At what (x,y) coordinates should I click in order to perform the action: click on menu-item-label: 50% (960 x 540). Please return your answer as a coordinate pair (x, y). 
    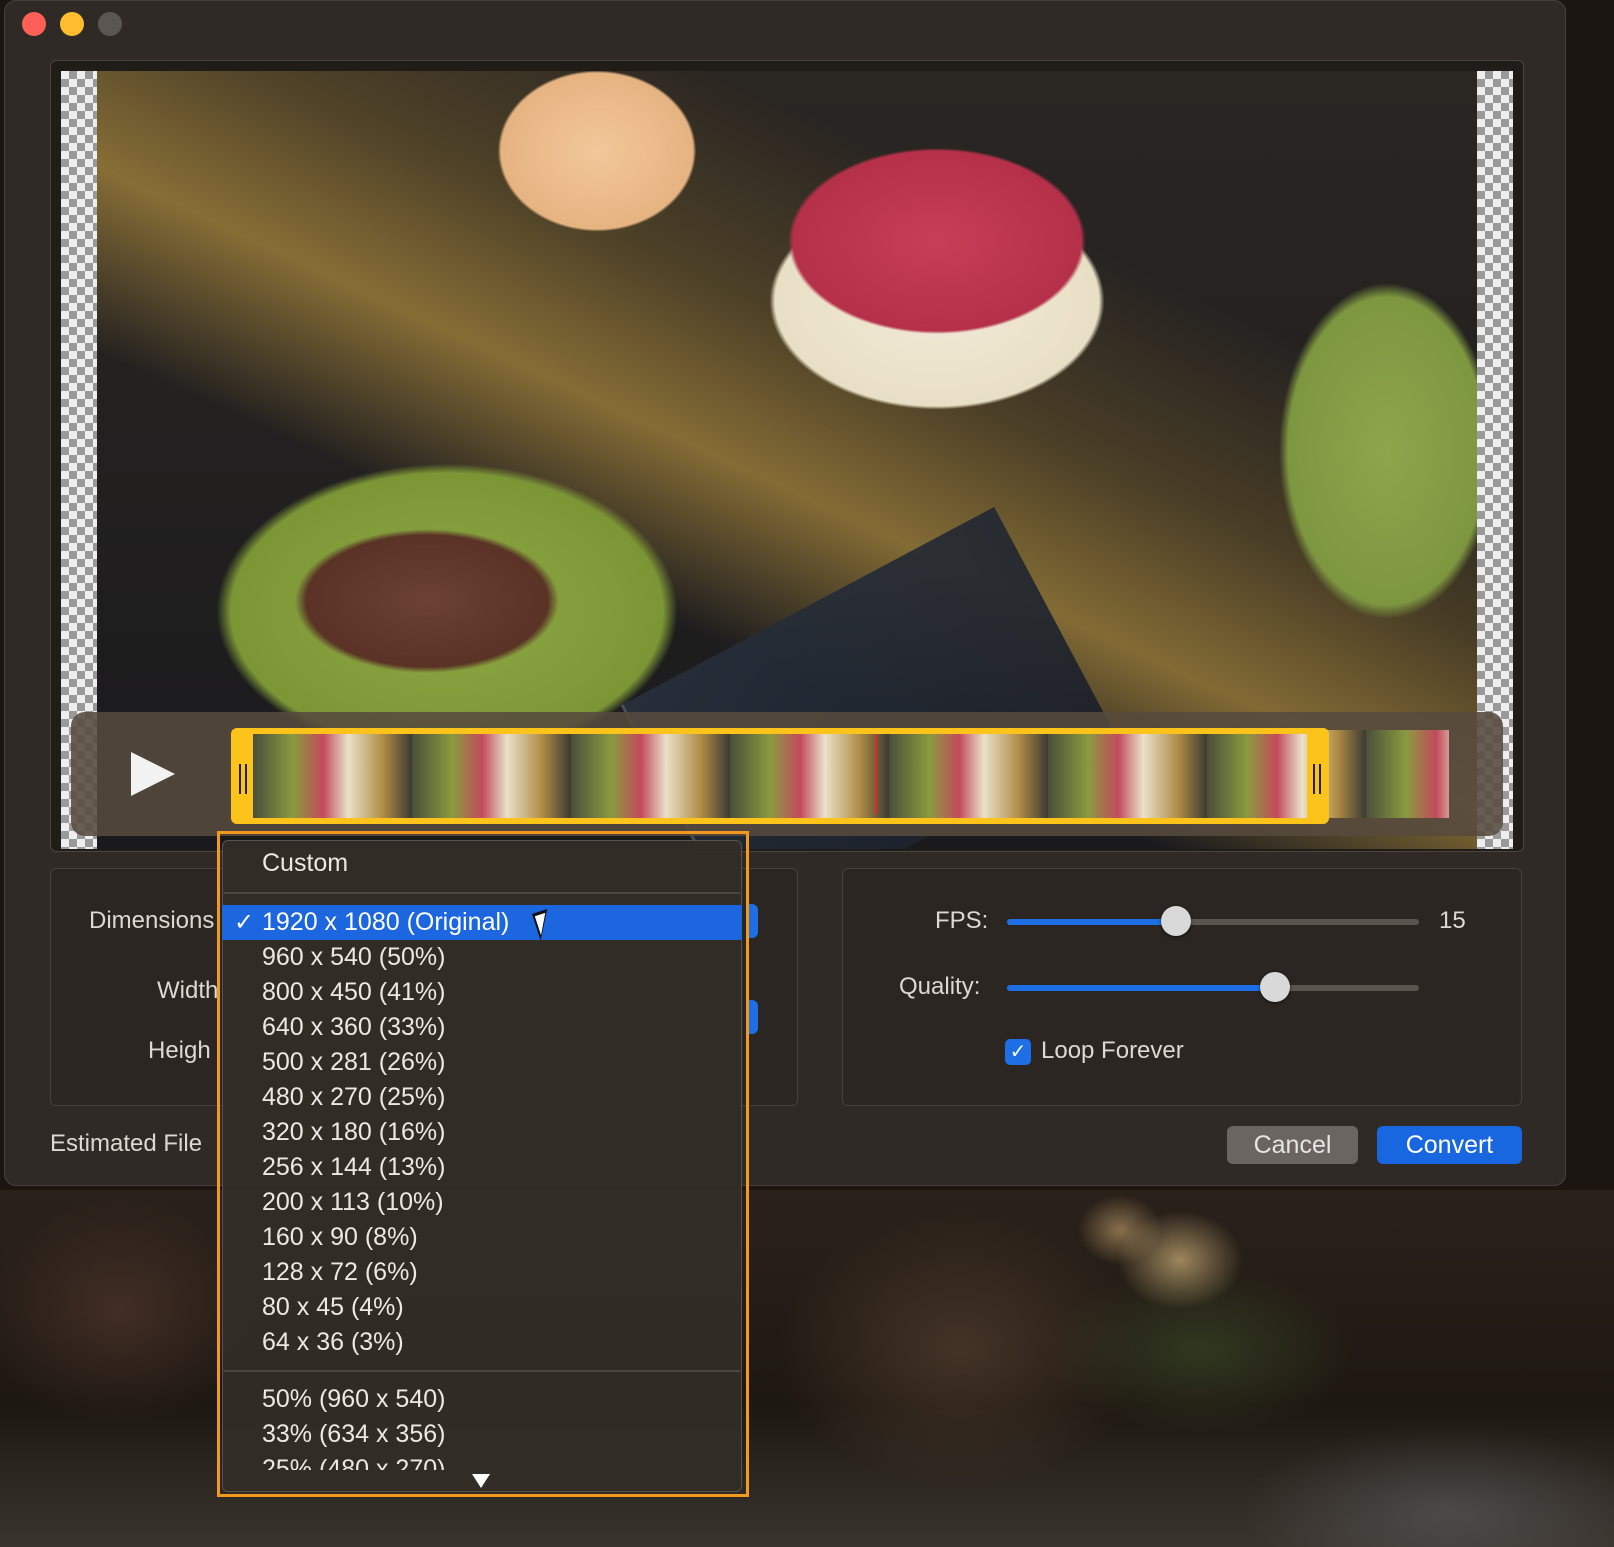
    Looking at the image, I should click on (354, 1399).